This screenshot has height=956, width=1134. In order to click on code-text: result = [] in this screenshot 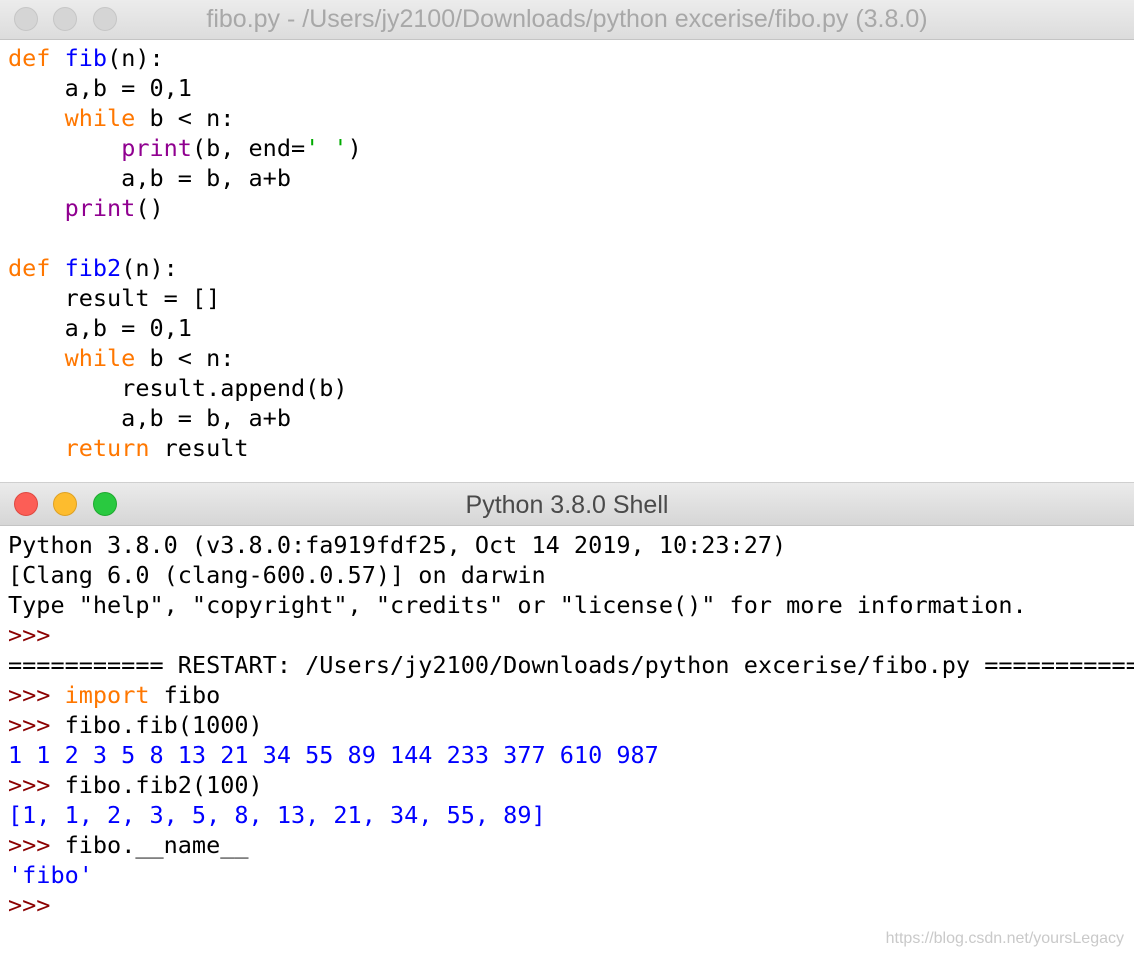, I will do `click(114, 298)`.